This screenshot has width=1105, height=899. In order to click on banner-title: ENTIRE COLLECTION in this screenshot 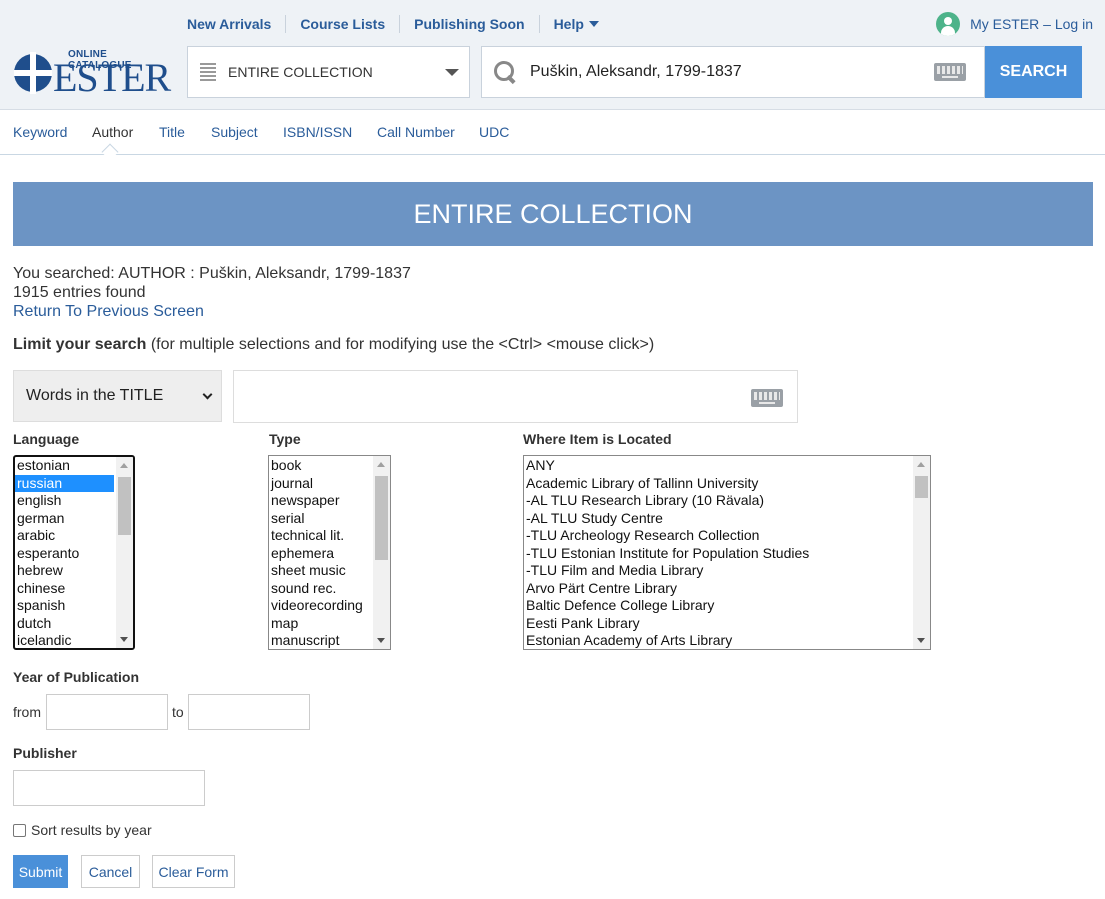, I will do `click(553, 213)`.